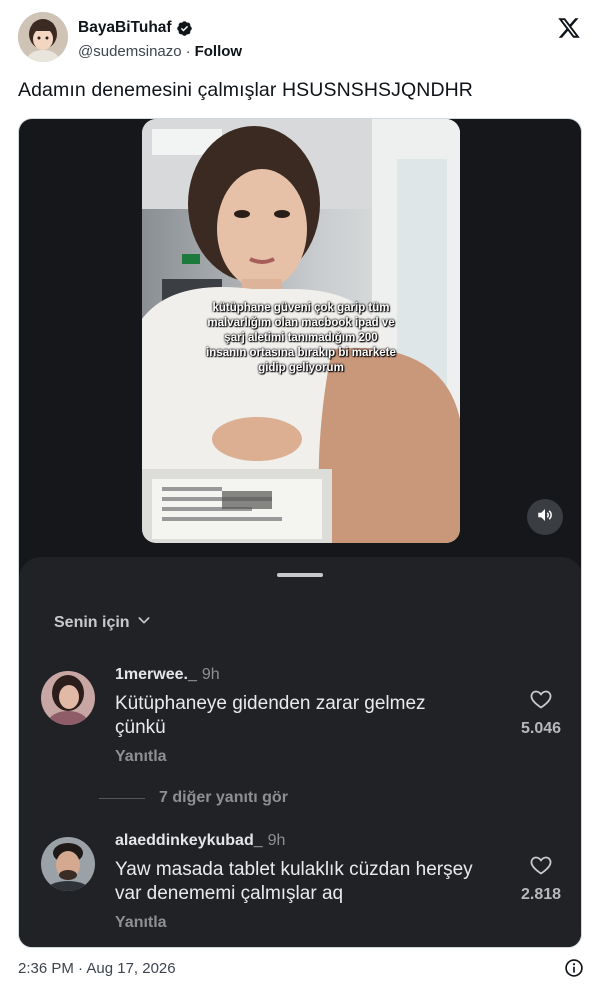 This screenshot has height=998, width=600. I want to click on like-button: 5.046, so click(541, 712).